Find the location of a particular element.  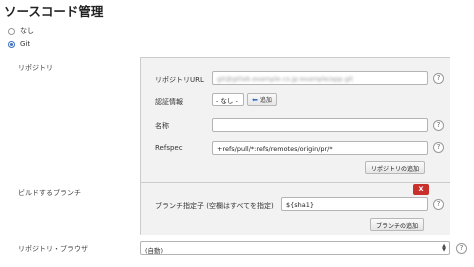

repository-url-label: リポジトリURL is located at coordinates (179, 80).